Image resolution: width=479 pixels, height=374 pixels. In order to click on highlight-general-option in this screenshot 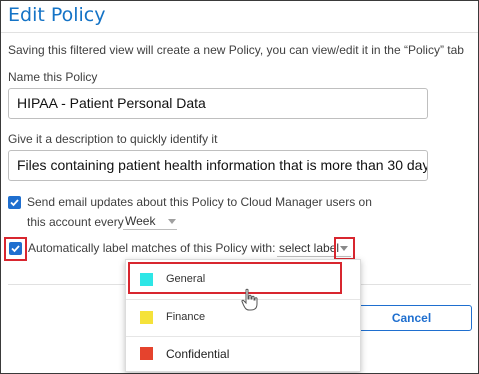, I will do `click(235, 278)`.